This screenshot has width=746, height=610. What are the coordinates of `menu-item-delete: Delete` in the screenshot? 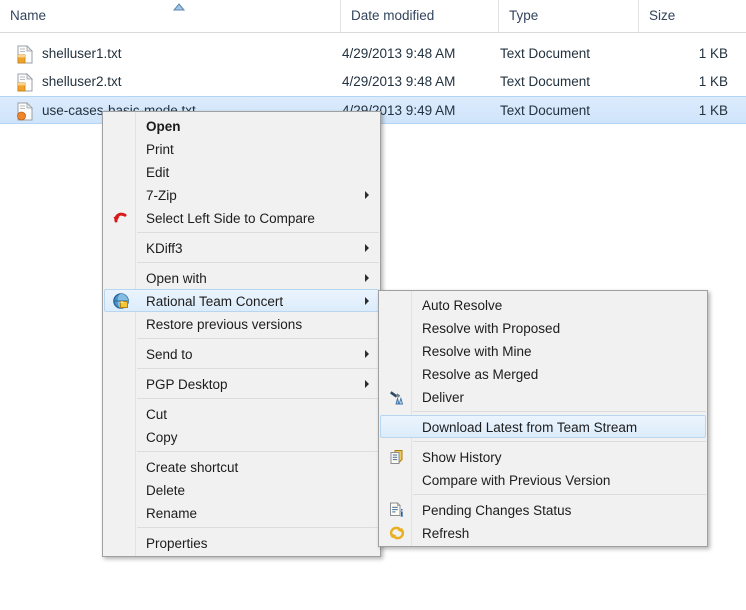 It's located at (241, 489).